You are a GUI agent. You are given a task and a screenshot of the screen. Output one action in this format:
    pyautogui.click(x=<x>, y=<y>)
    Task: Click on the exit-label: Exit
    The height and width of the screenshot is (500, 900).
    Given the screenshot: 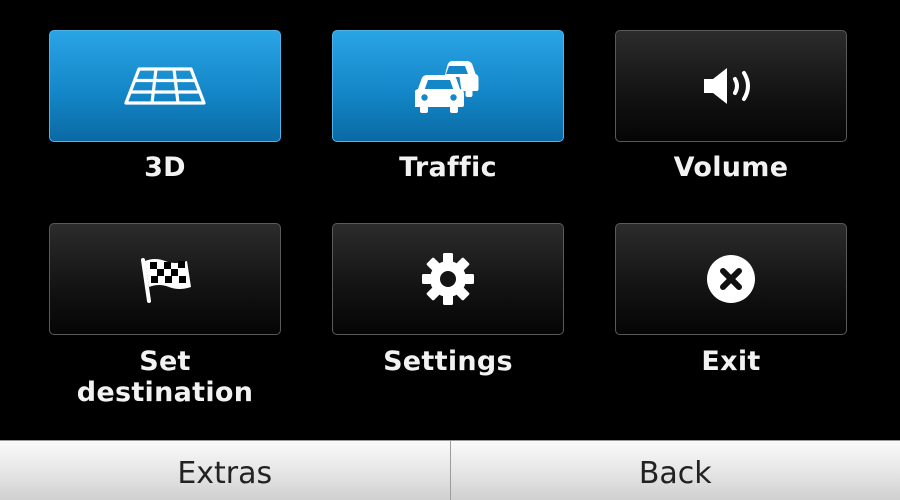 What is the action you would take?
    pyautogui.click(x=731, y=361)
    